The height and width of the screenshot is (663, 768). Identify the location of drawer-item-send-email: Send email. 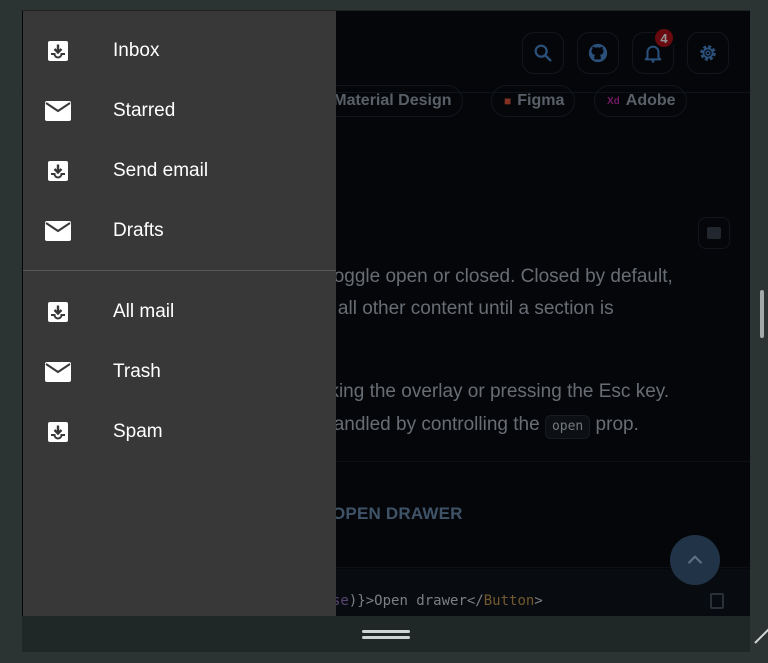
(179, 171).